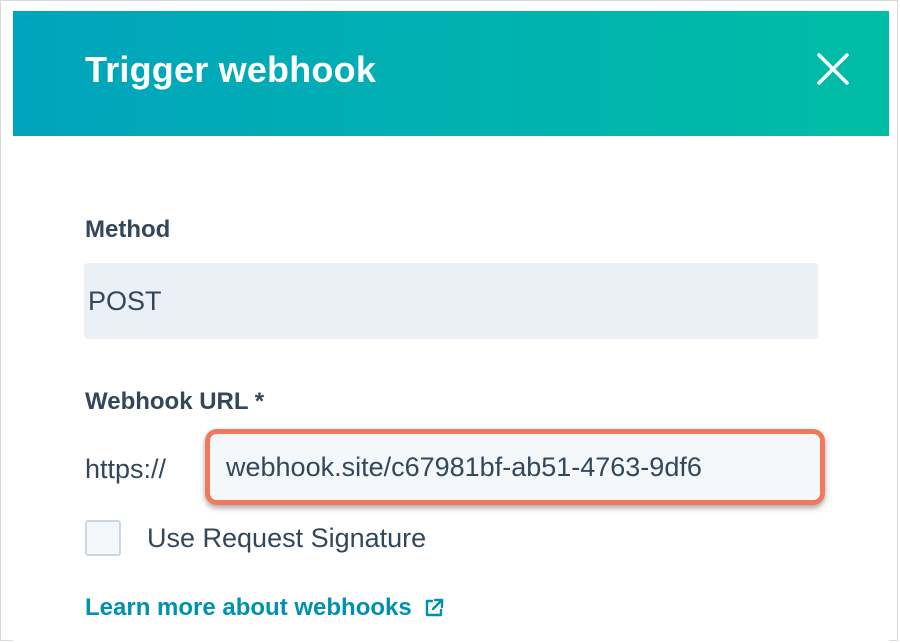 This screenshot has height=643, width=900. I want to click on panel-title: Trigger webhook, so click(231, 69).